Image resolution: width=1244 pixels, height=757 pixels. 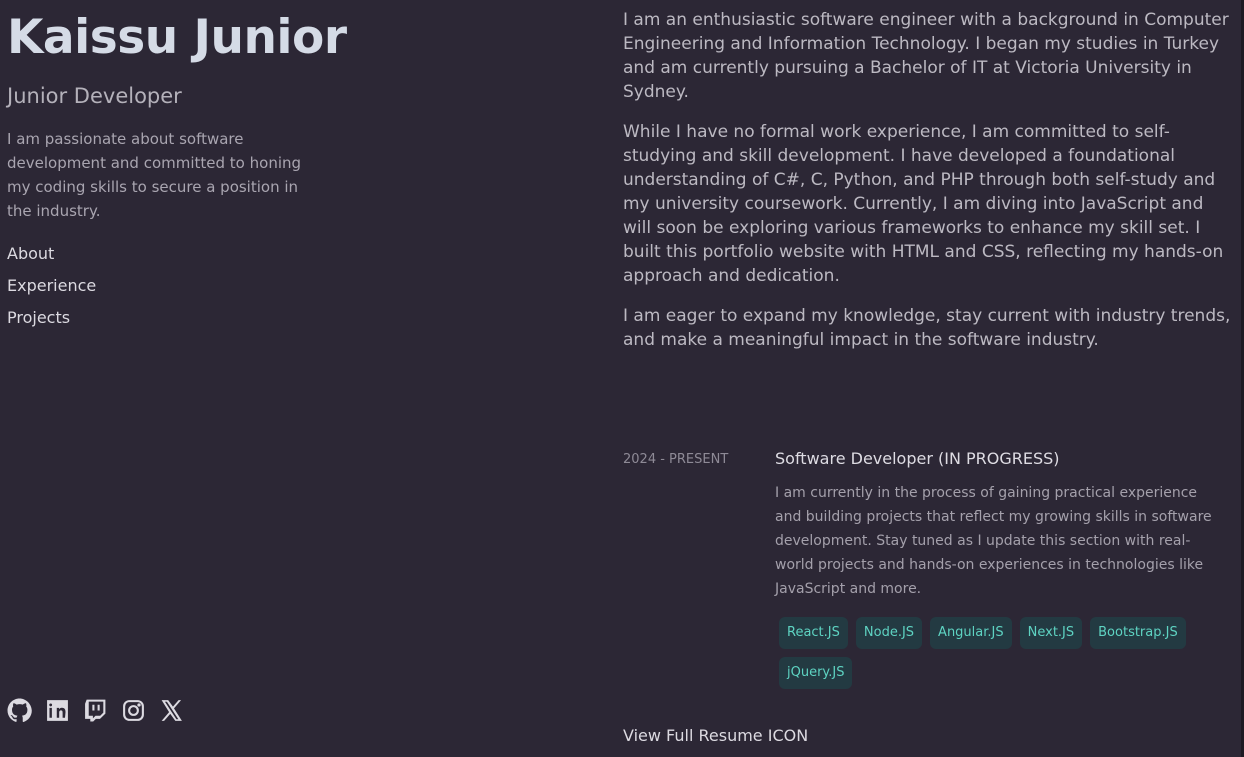 I want to click on instagram-icon, so click(x=133, y=710).